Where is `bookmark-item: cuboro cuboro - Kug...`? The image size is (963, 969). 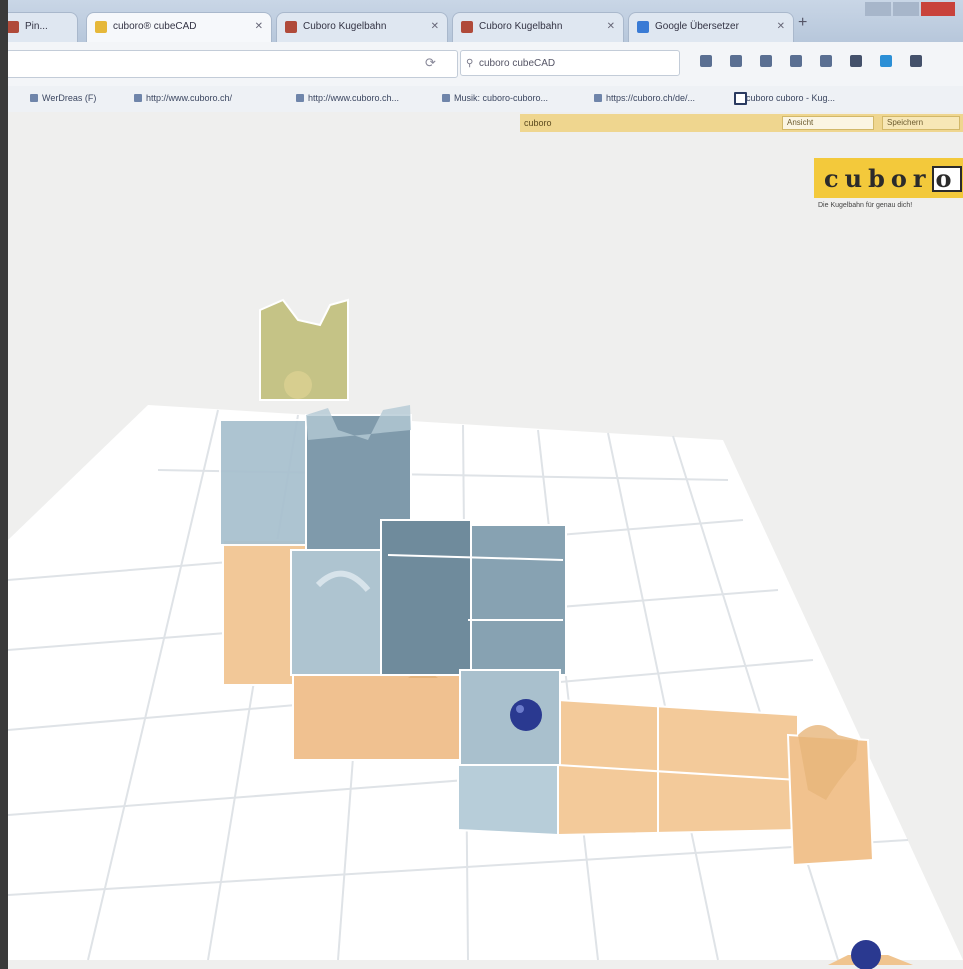 bookmark-item: cuboro cuboro - Kug... is located at coordinates (784, 98).